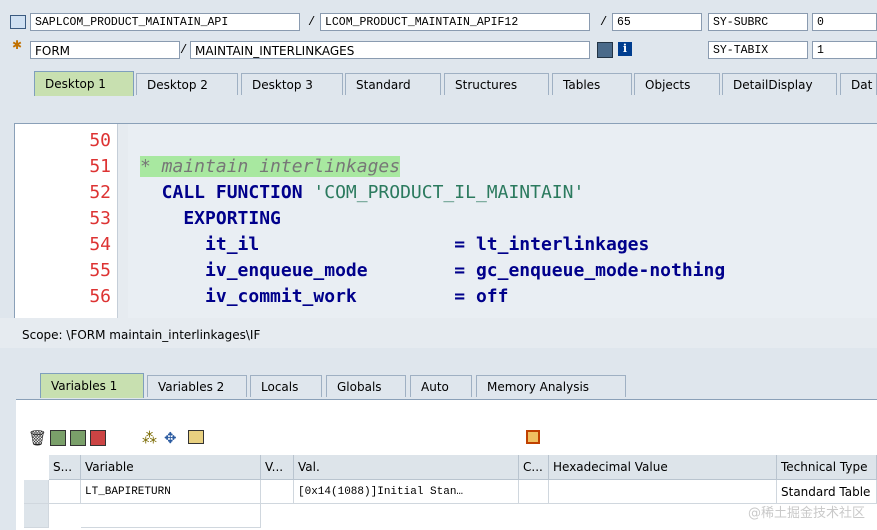 The height and width of the screenshot is (530, 877). What do you see at coordinates (78, 438) in the screenshot?
I see `table-save-icon` at bounding box center [78, 438].